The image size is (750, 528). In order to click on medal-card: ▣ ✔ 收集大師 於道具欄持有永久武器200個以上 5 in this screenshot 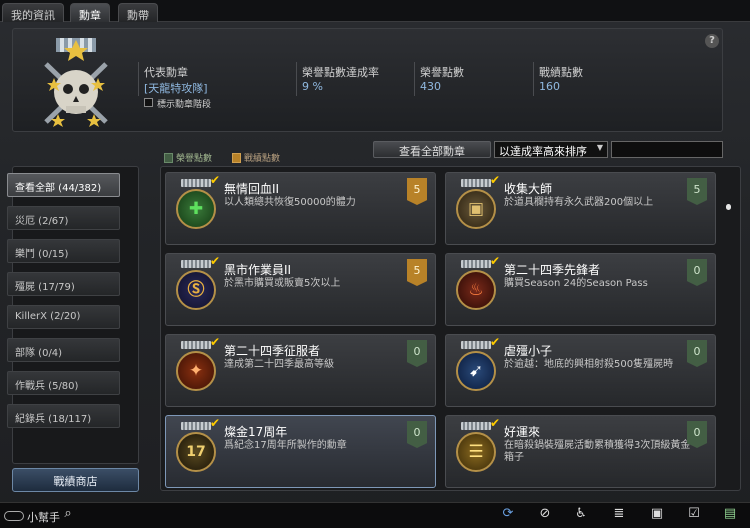, I will do `click(580, 208)`.